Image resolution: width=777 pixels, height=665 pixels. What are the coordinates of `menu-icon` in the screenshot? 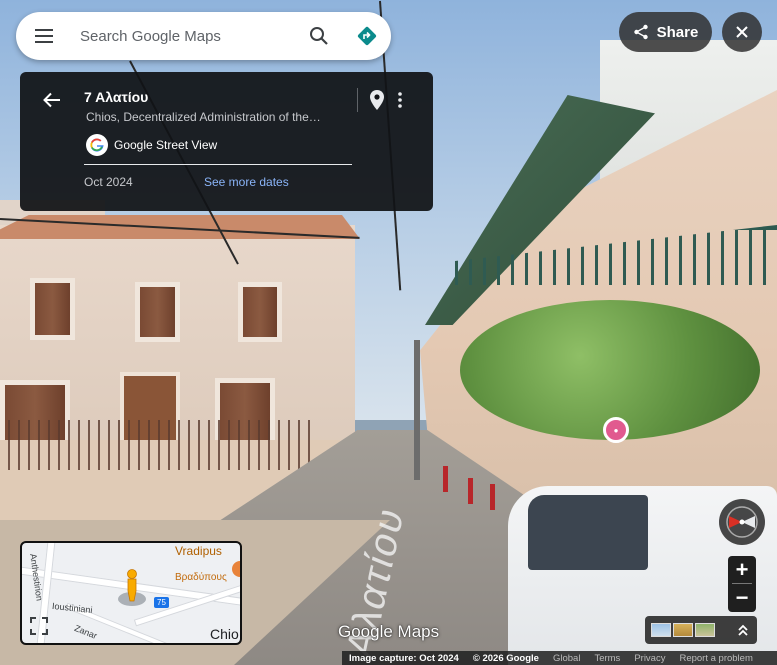 It's located at (44, 36).